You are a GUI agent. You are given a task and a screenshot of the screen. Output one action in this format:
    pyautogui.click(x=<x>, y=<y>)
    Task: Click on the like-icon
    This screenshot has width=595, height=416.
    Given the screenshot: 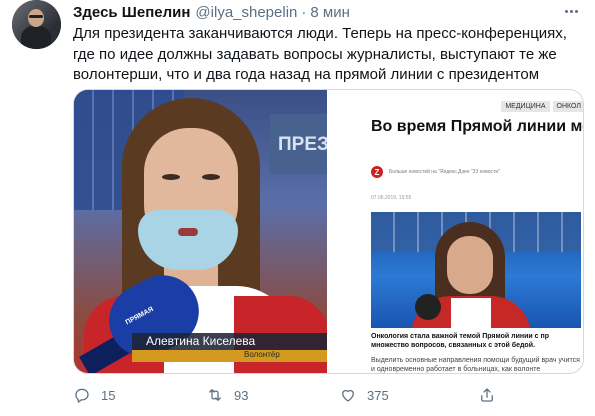 What is the action you would take?
    pyautogui.click(x=348, y=395)
    